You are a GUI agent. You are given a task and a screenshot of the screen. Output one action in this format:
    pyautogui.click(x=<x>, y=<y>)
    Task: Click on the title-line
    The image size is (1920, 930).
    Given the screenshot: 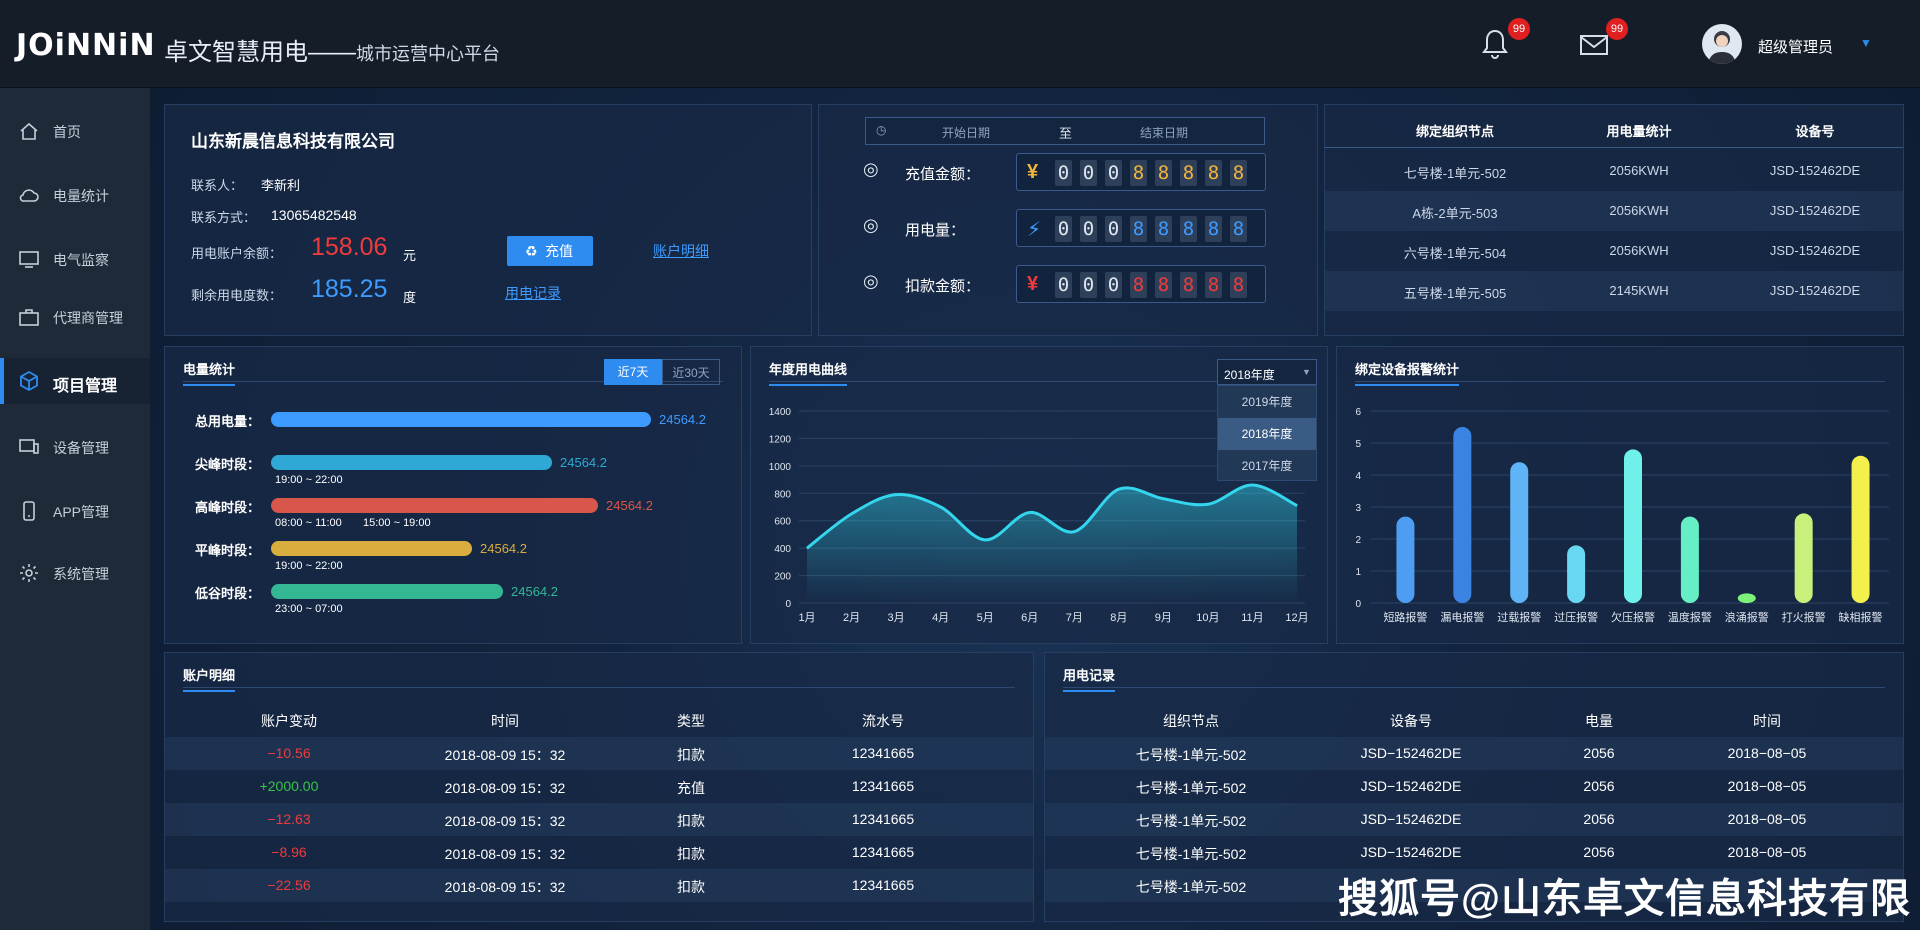 What is the action you would take?
    pyautogui.click(x=599, y=687)
    